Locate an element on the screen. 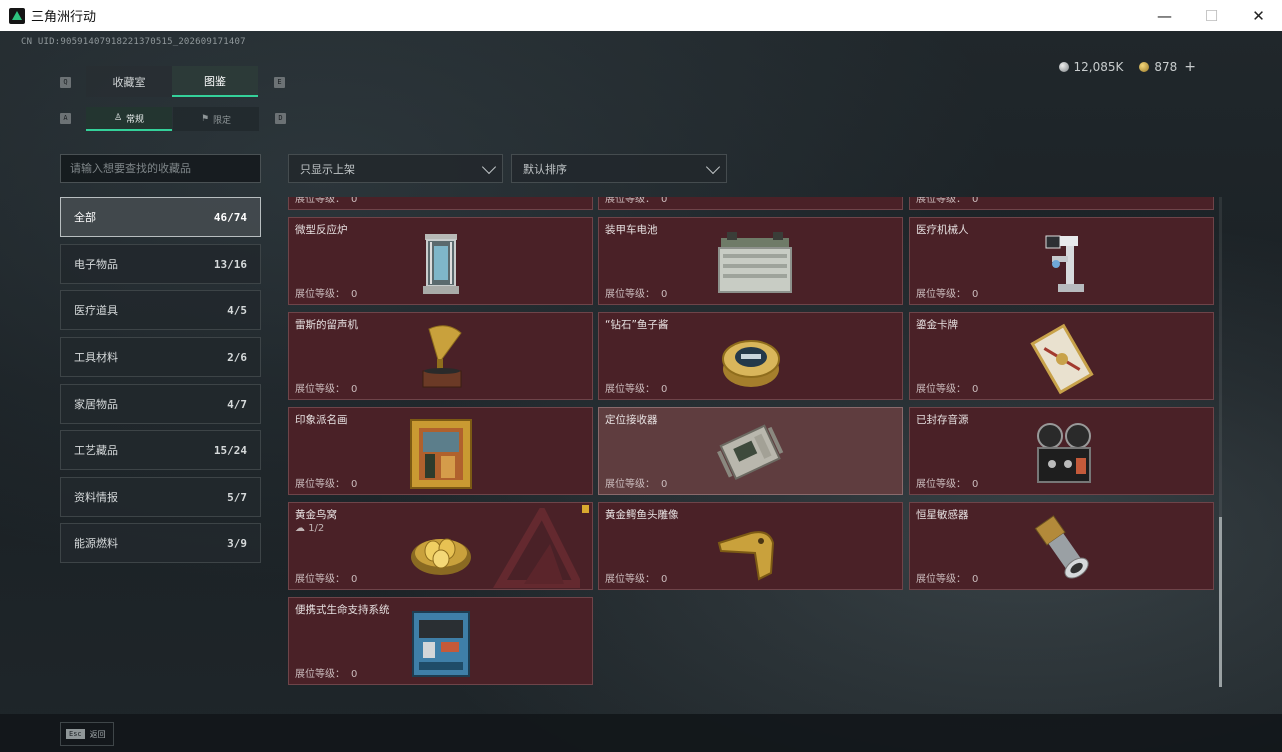 Image resolution: width=1282 pixels, height=752 pixels. tab-label: 收藏室 is located at coordinates (129, 82).